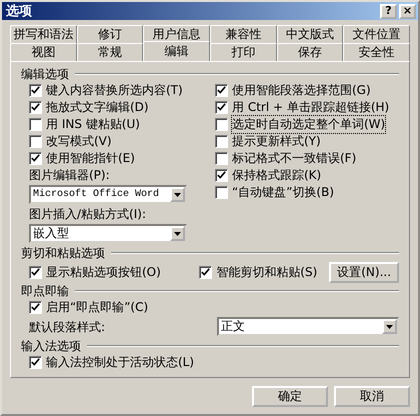  Describe the element at coordinates (67, 327) in the screenshot. I see `field-label: 默认段落样式:` at that location.